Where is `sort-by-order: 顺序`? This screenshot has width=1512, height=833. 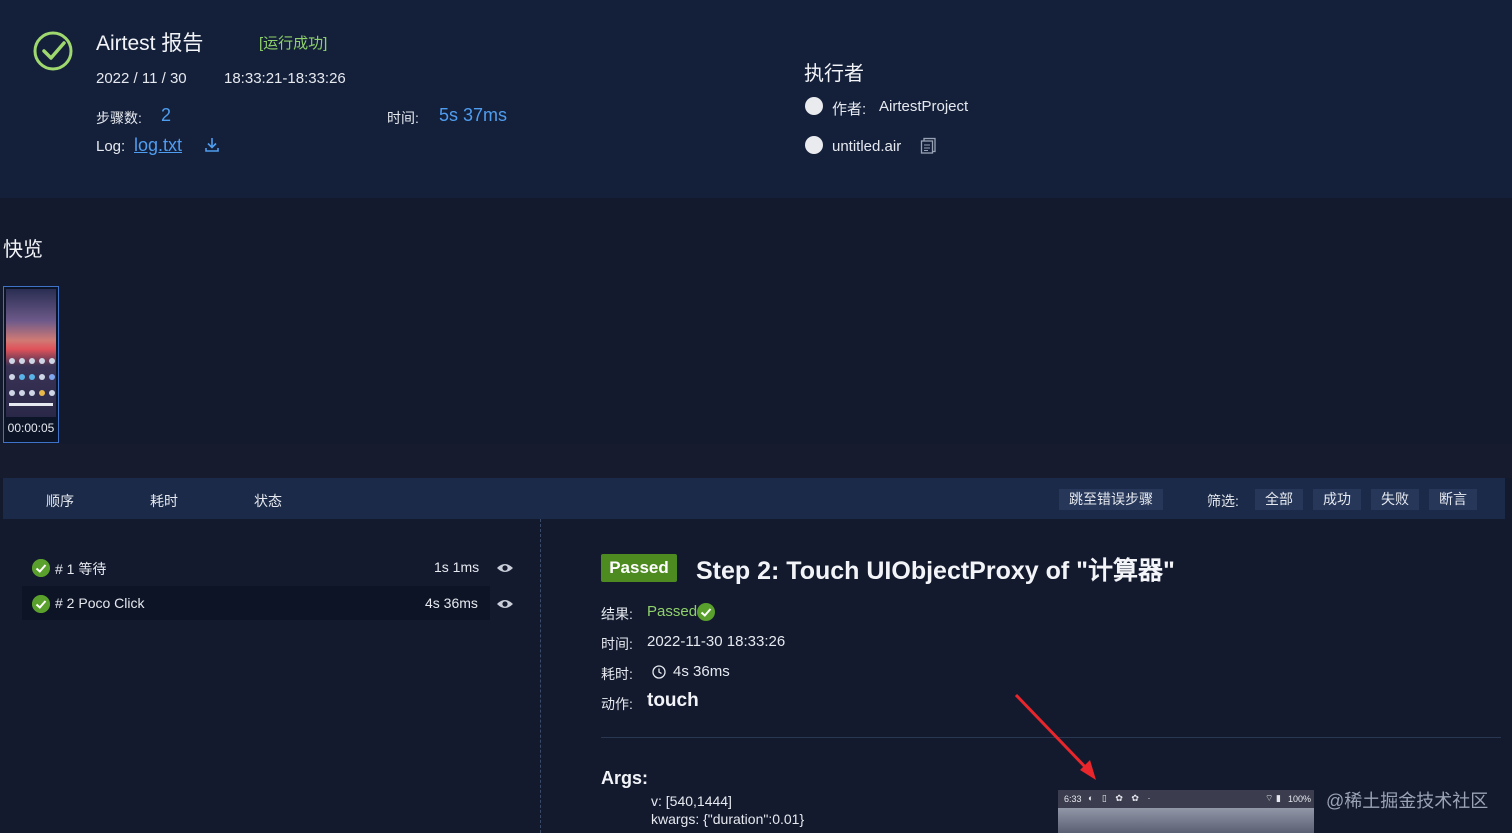
sort-by-order: 顺序 is located at coordinates (60, 501).